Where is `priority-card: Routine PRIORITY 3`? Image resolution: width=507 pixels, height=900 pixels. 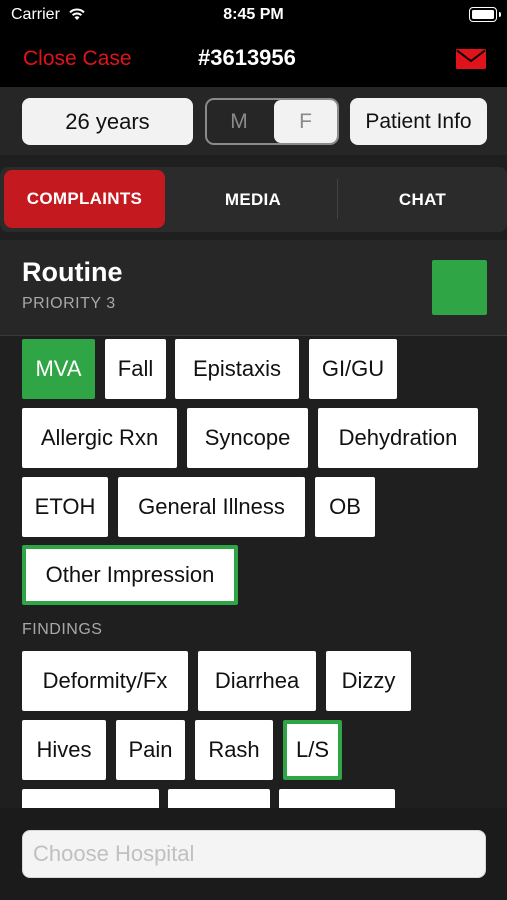
priority-card: Routine PRIORITY 3 is located at coordinates (253, 288).